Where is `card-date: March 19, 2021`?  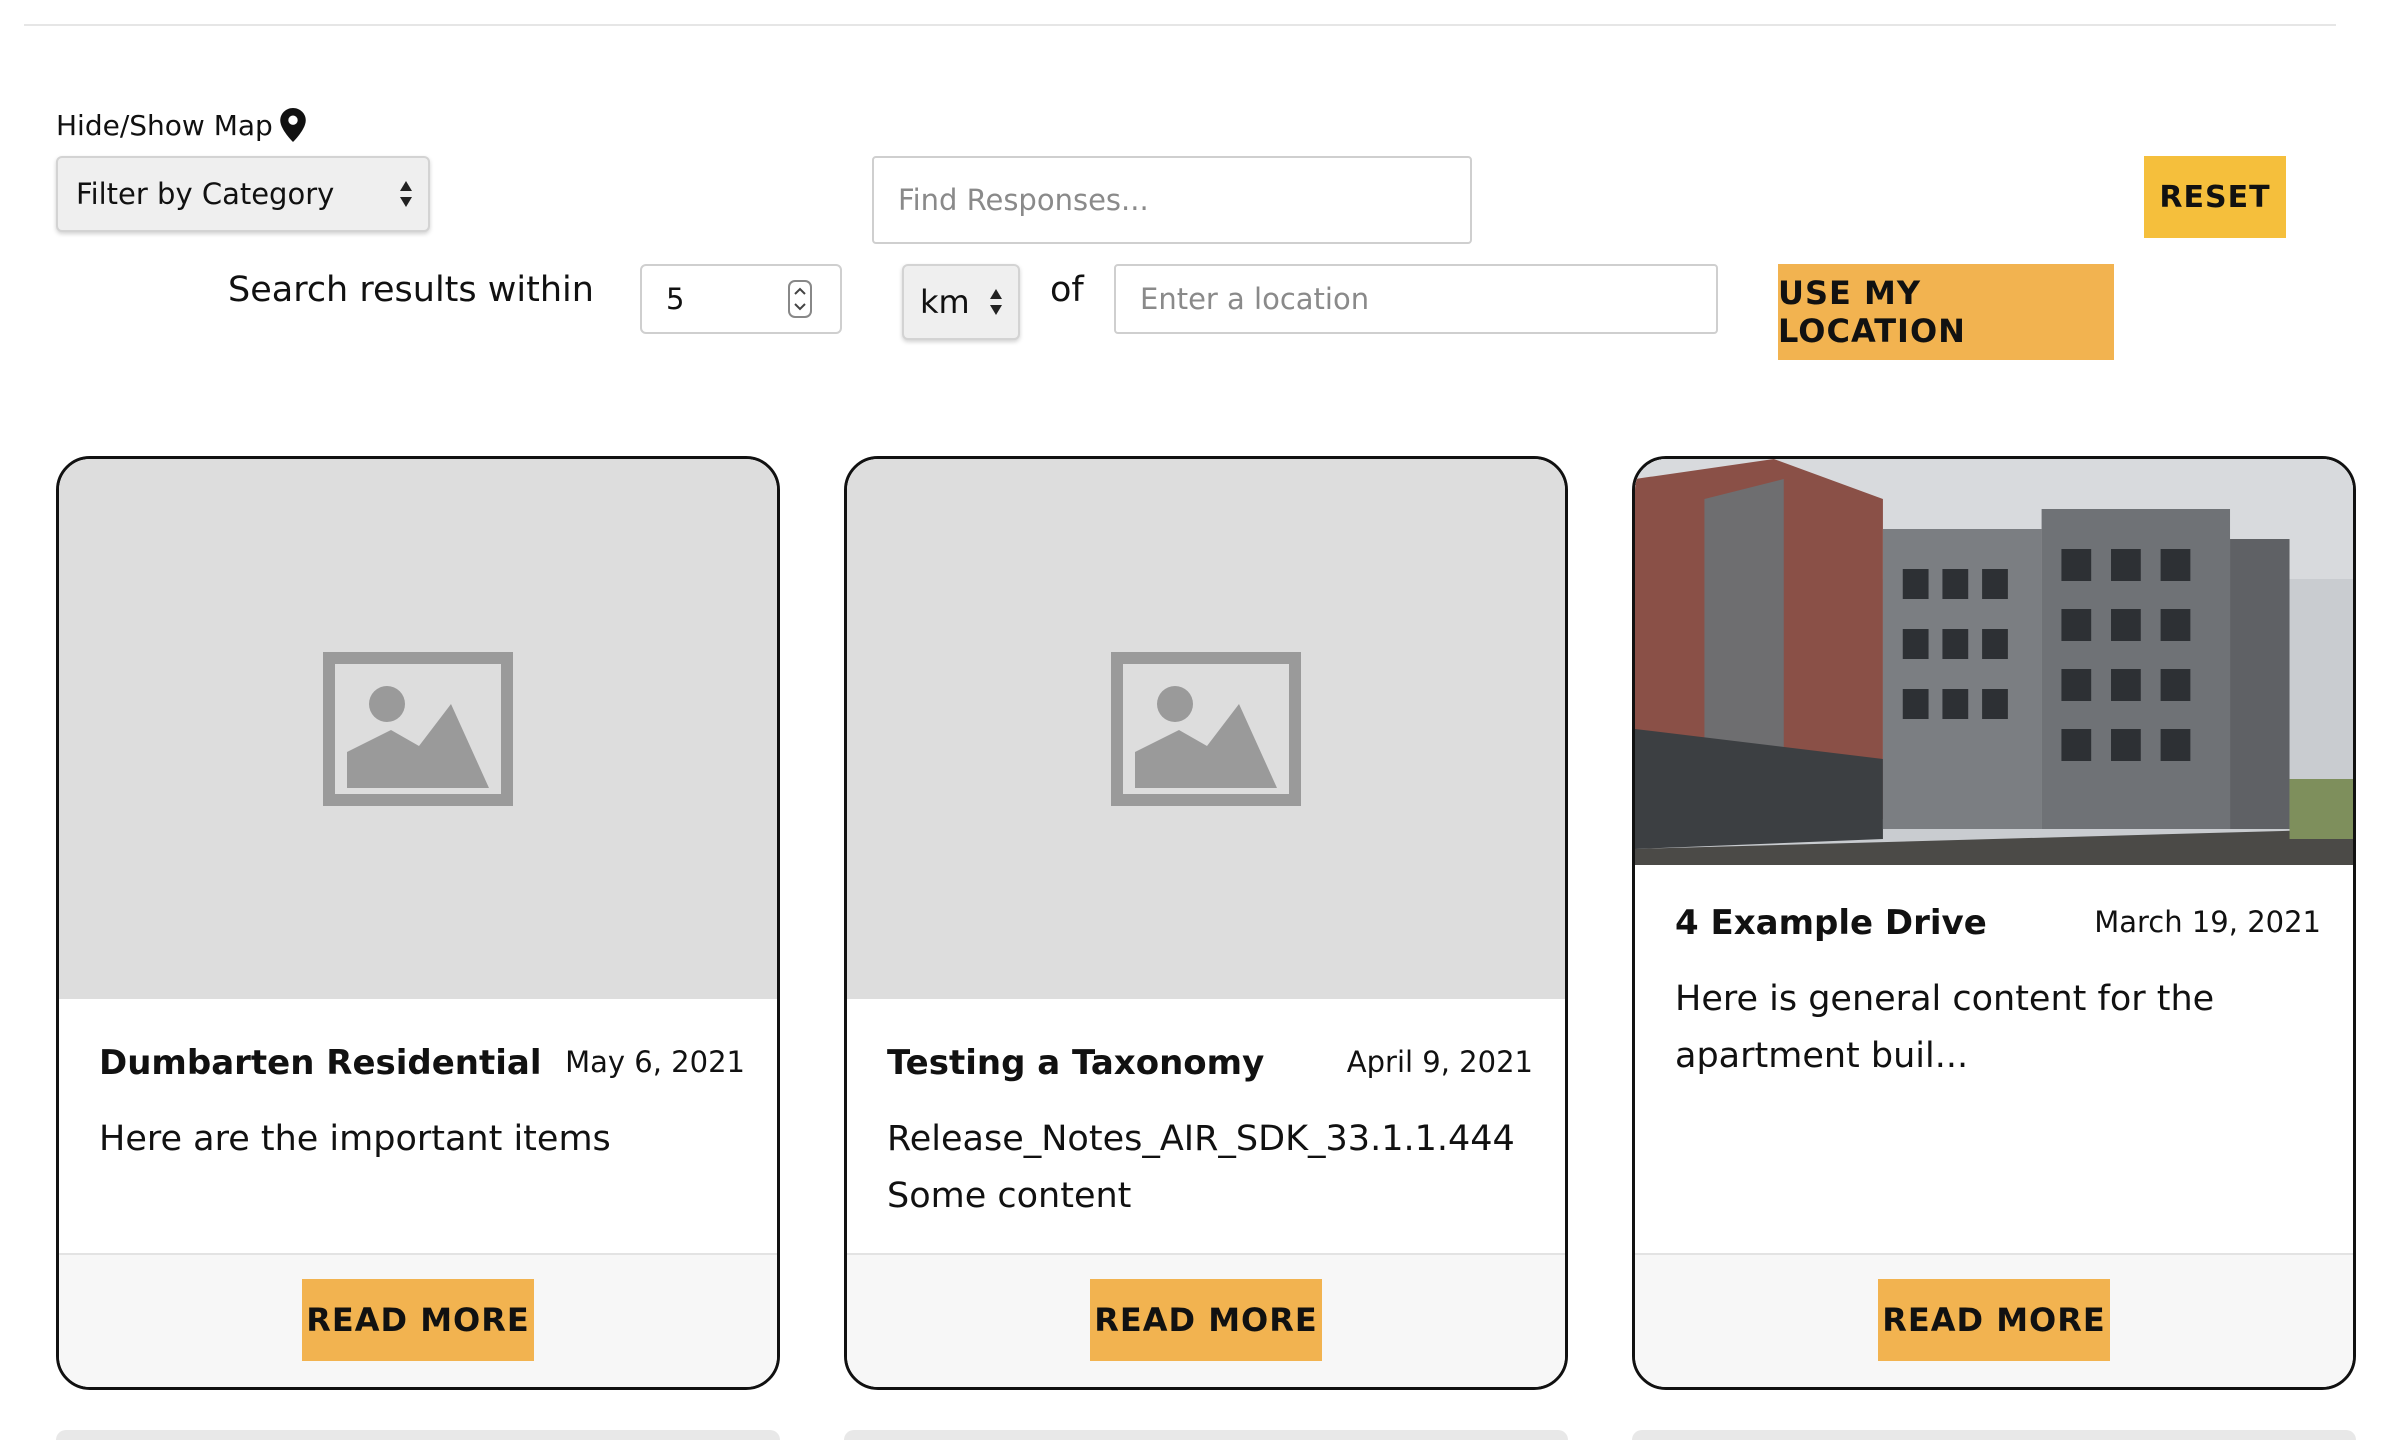 card-date: March 19, 2021 is located at coordinates (2207, 922).